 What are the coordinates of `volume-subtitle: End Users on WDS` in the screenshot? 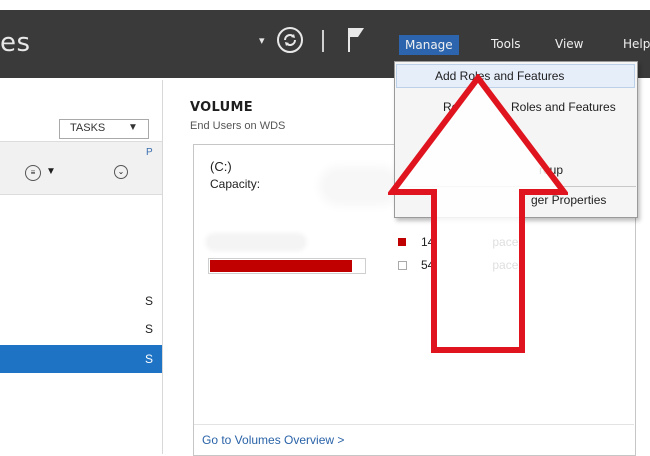 It's located at (238, 126).